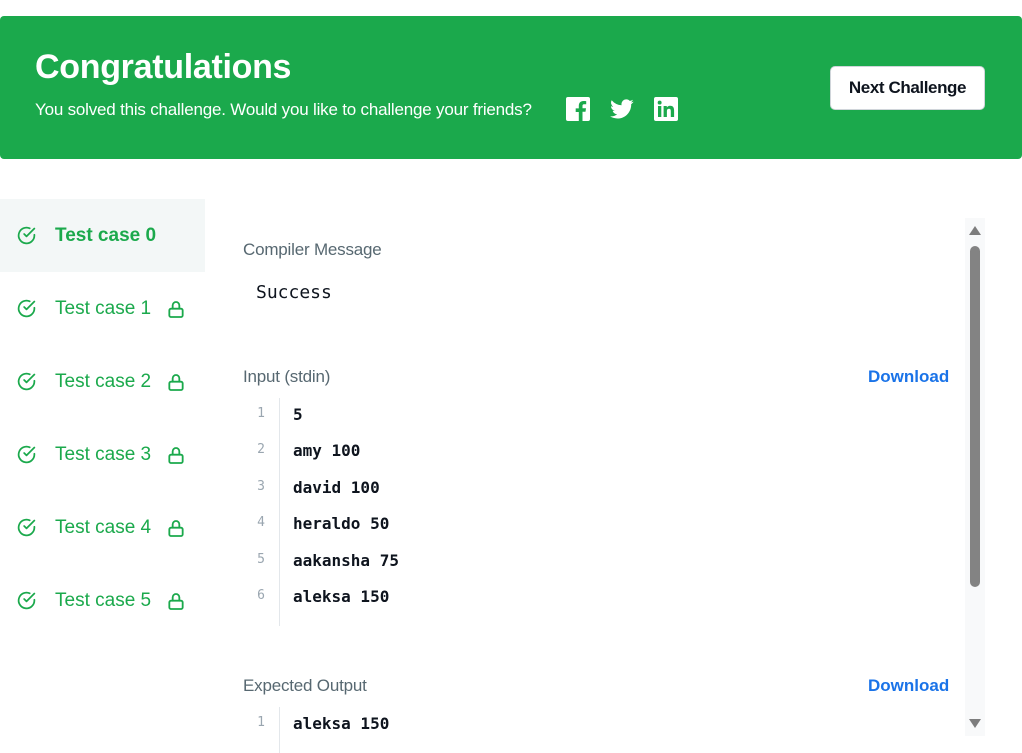 The image size is (1022, 753). I want to click on next-challenge-button: Next Challenge, so click(907, 88).